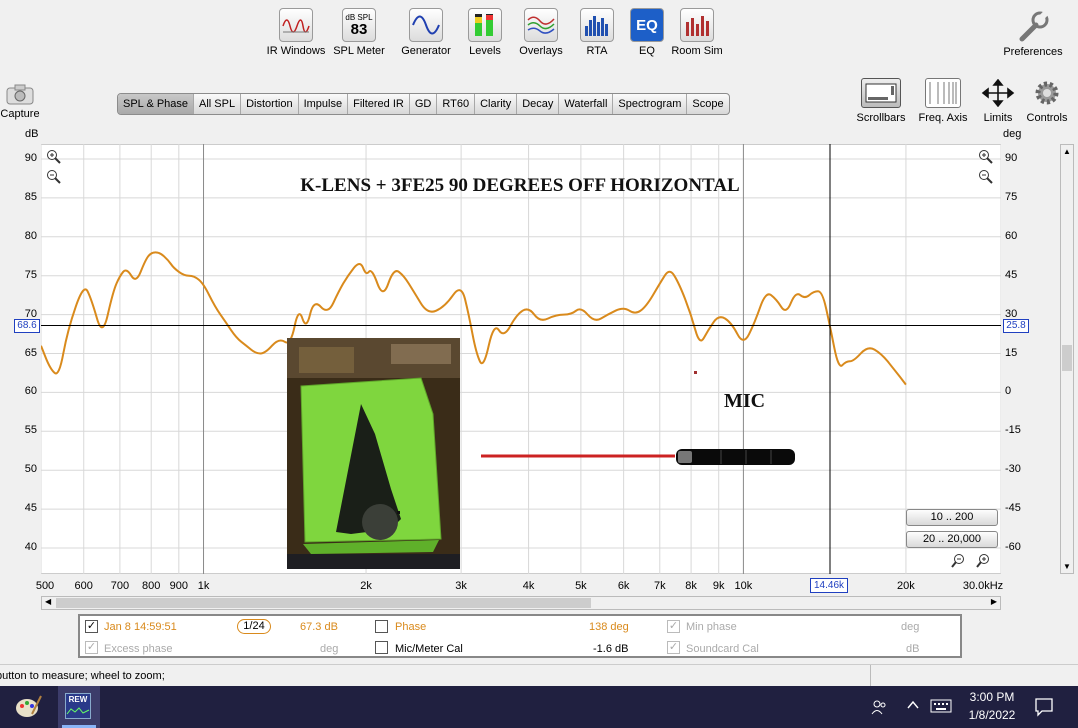  Describe the element at coordinates (1011, 274) in the screenshot. I see `right-tick-label: 45` at that location.